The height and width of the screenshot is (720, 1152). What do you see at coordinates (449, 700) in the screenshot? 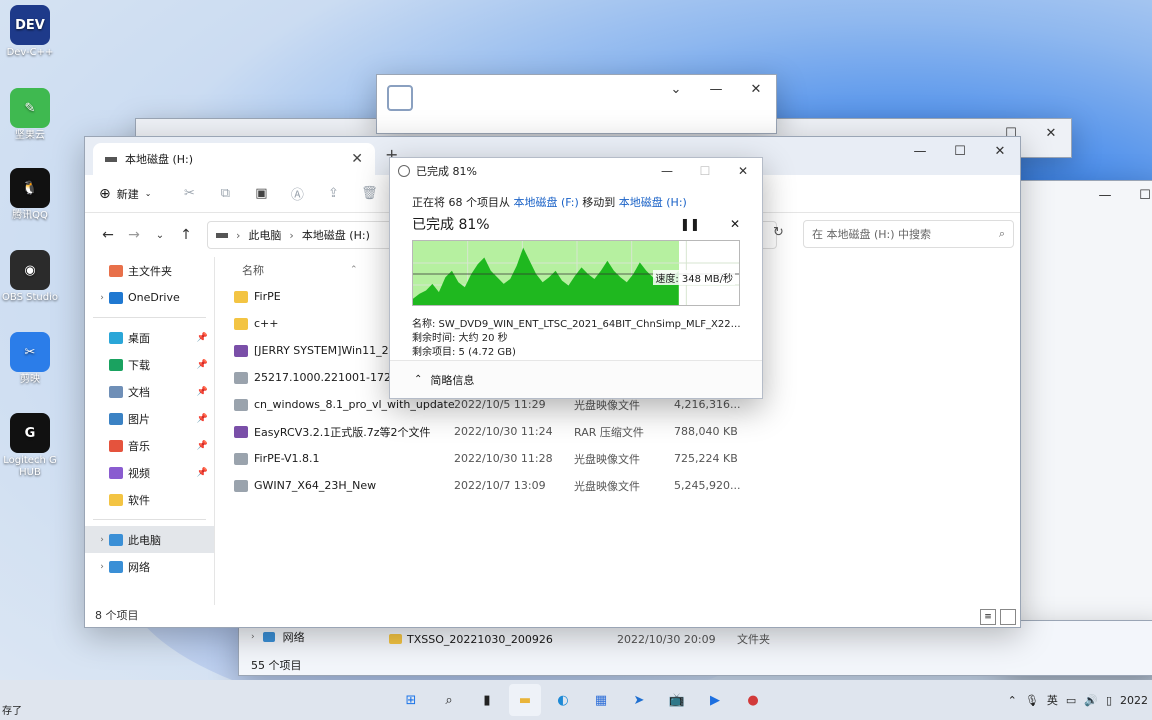
I see `search-icon: ⌕` at bounding box center [449, 700].